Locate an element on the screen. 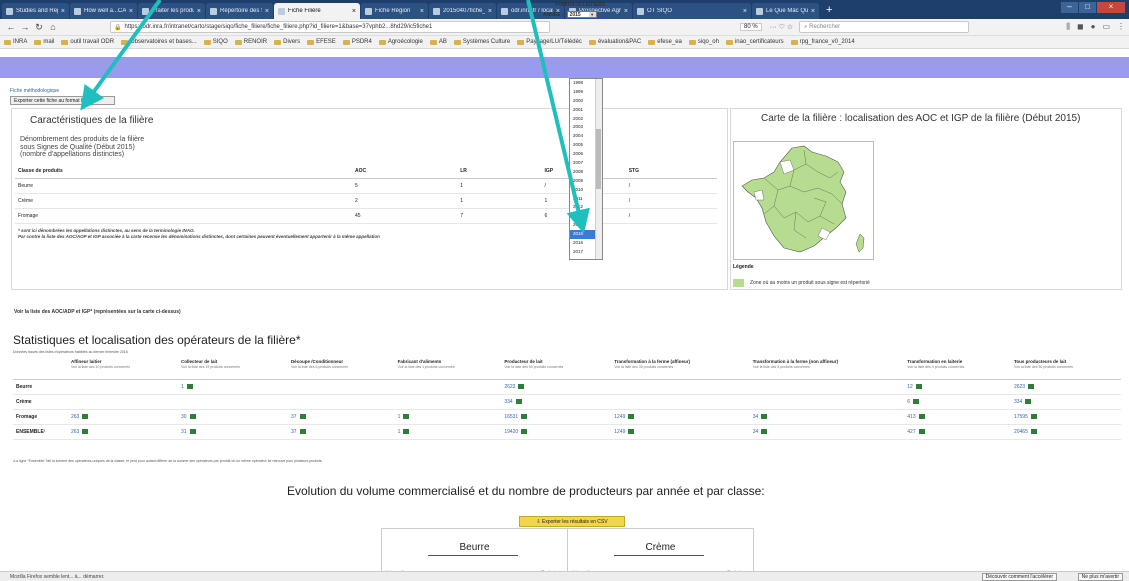 Image resolution: width=1129 pixels, height=581 pixels. operator-count: 2623 is located at coordinates (1019, 387).